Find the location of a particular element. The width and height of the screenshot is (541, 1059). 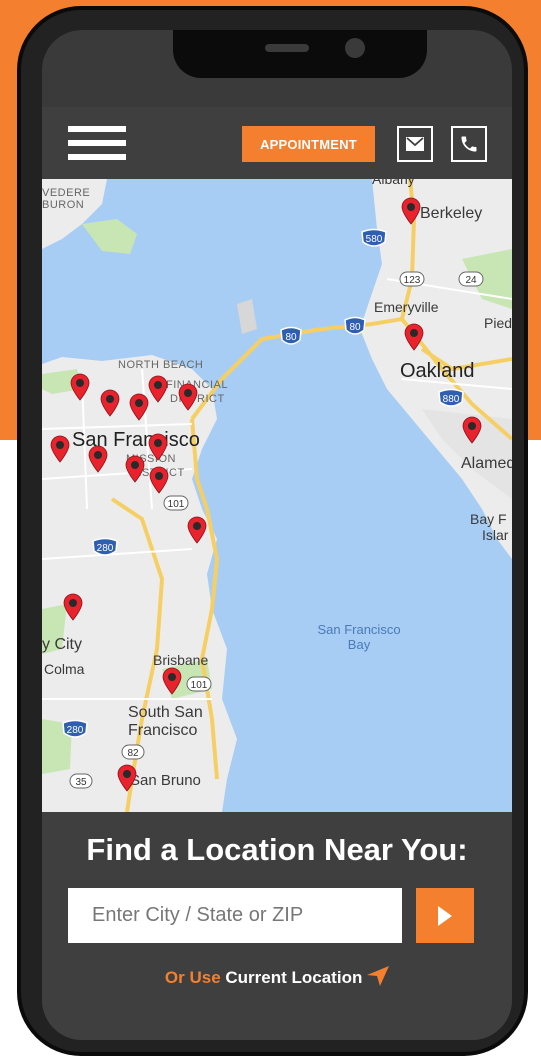

map-label-colma: Colma is located at coordinates (64, 669).